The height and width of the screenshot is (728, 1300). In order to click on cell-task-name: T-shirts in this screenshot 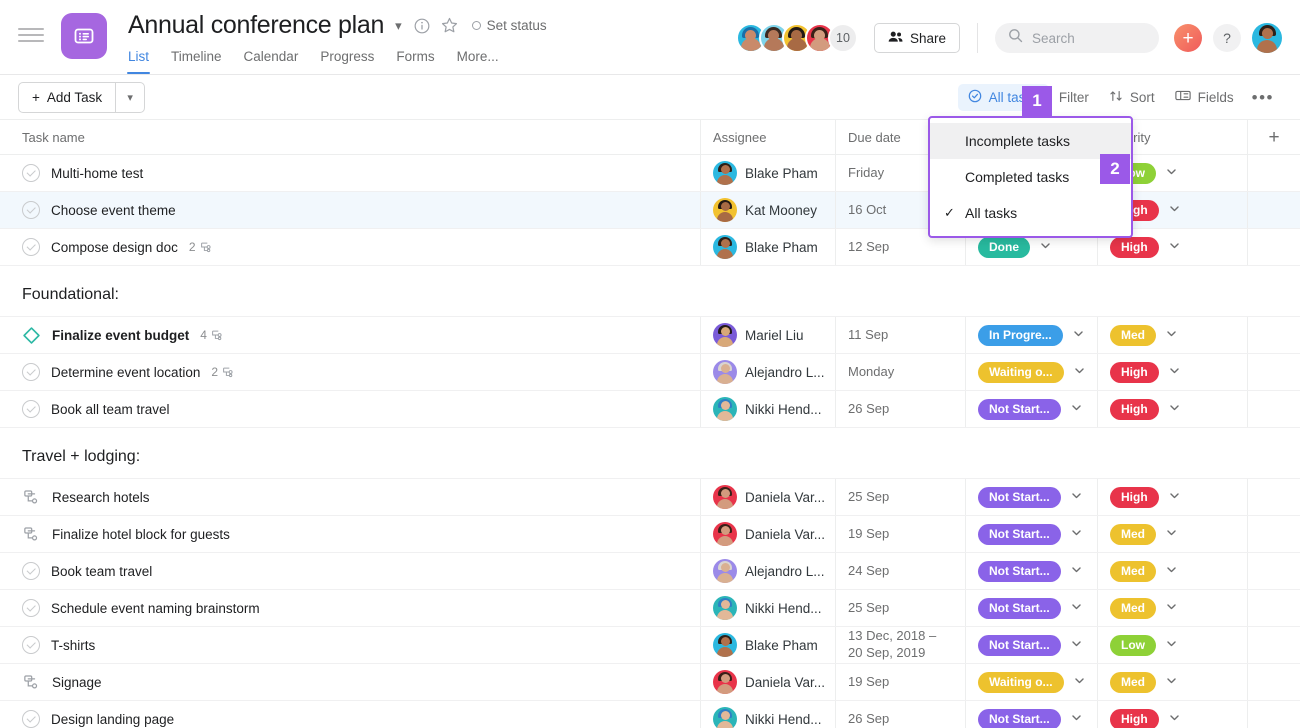, I will do `click(350, 645)`.